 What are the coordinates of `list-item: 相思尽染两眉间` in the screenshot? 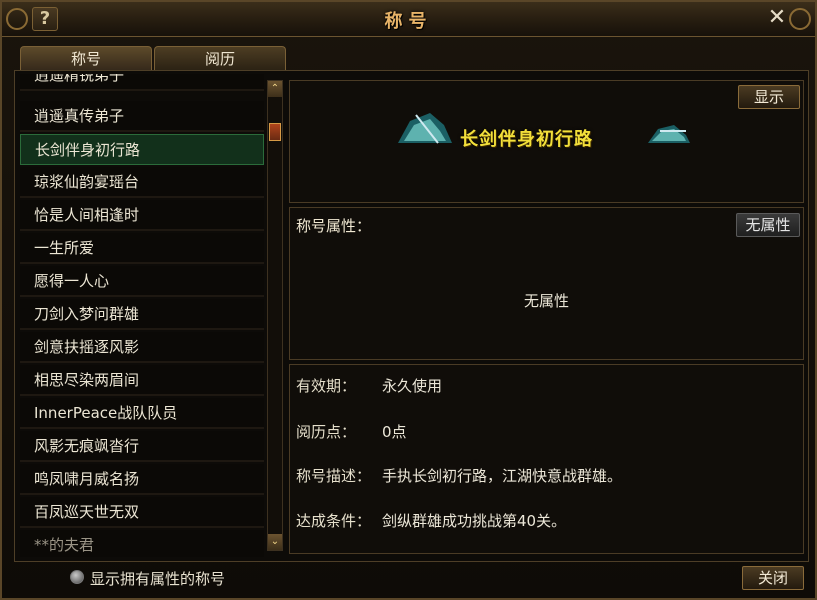 It's located at (142, 380).